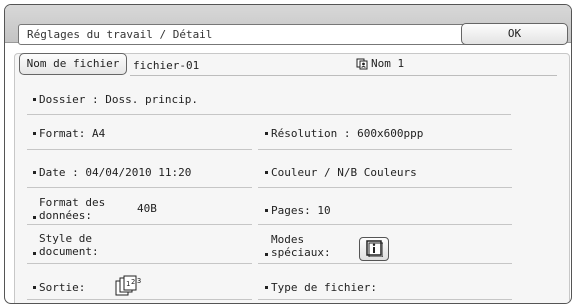  I want to click on color-text: Couleur / N/B Couleurs, so click(344, 172).